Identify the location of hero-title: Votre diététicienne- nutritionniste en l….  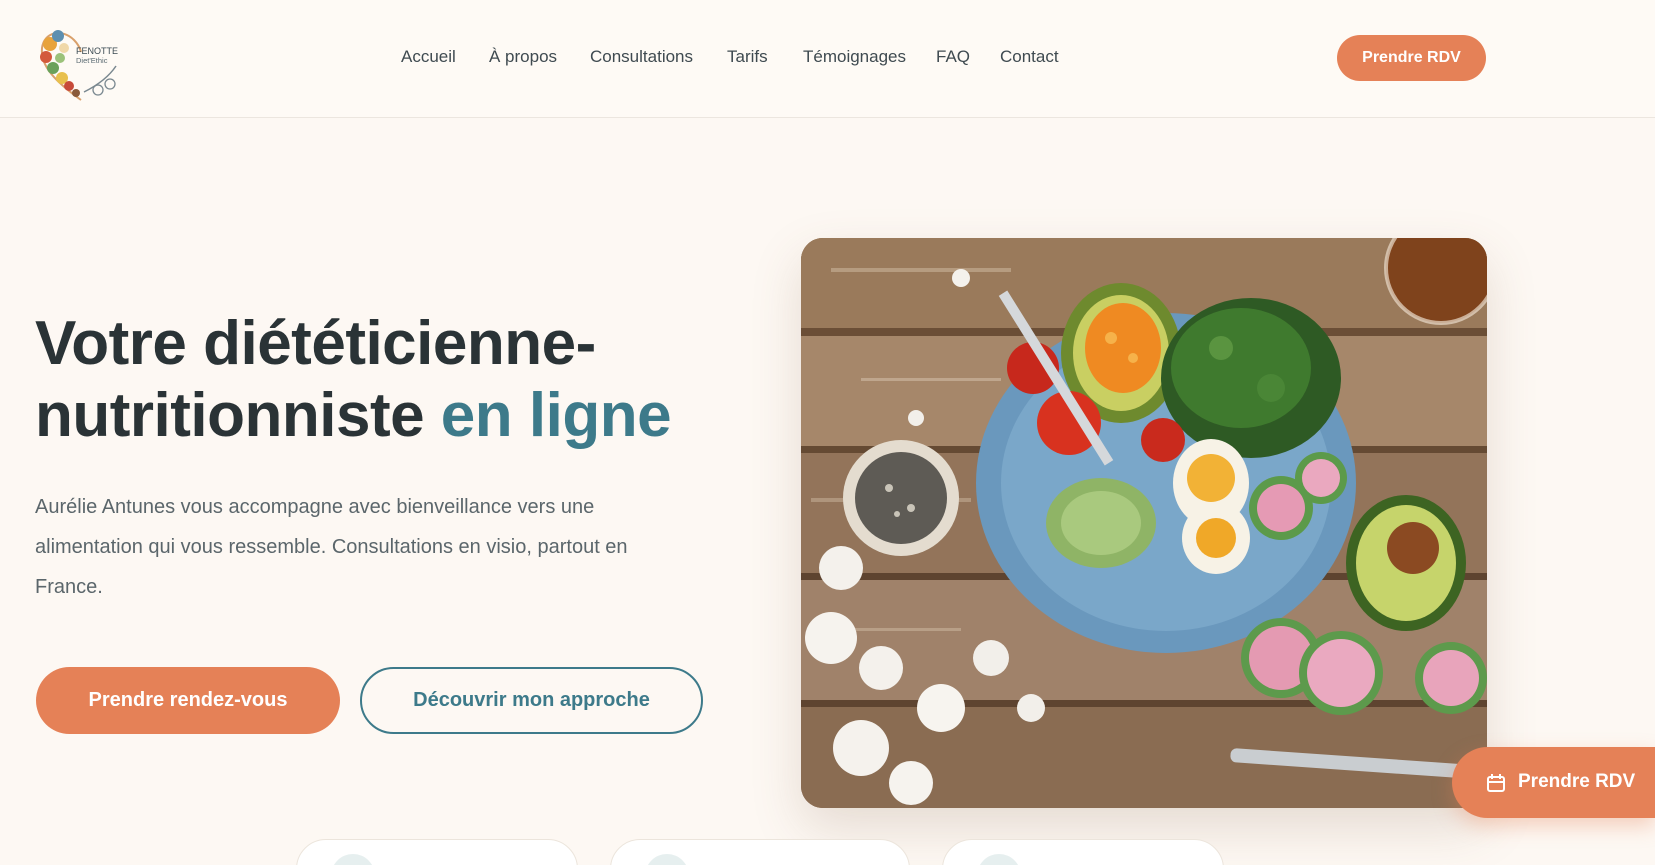
(375, 380).